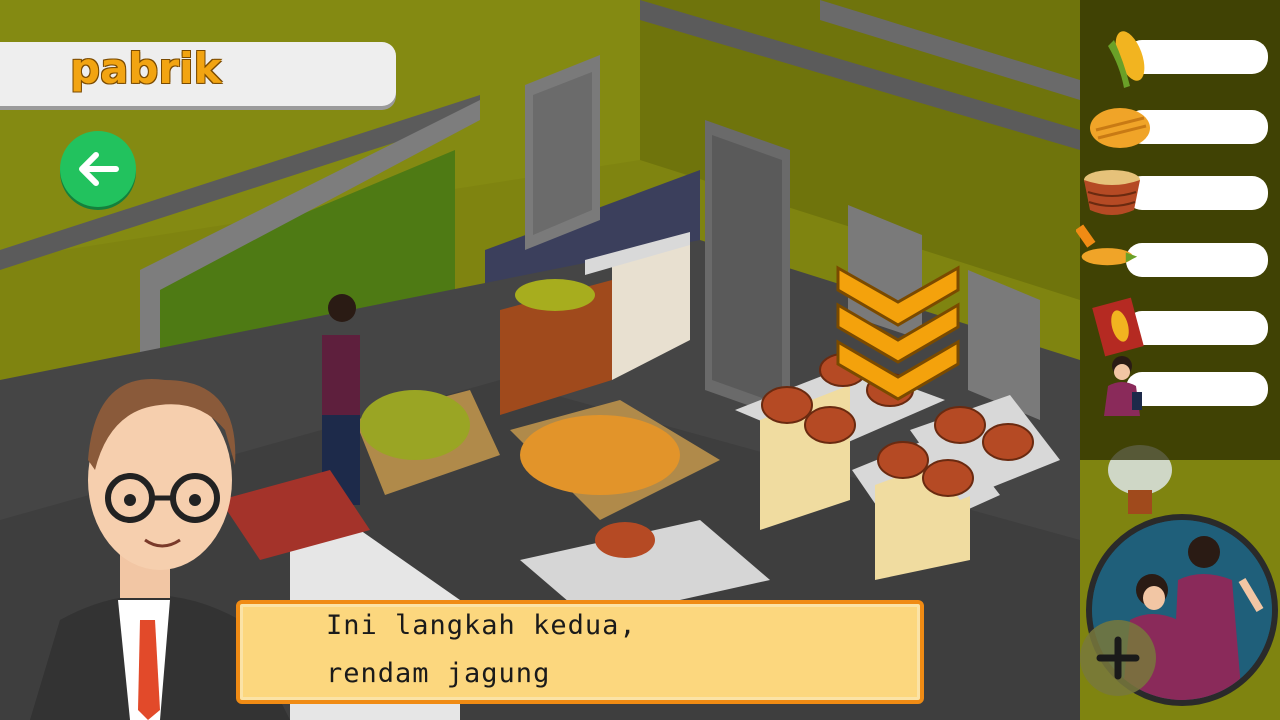  What do you see at coordinates (1120, 128) in the screenshot?
I see `corn-kernels-icon` at bounding box center [1120, 128].